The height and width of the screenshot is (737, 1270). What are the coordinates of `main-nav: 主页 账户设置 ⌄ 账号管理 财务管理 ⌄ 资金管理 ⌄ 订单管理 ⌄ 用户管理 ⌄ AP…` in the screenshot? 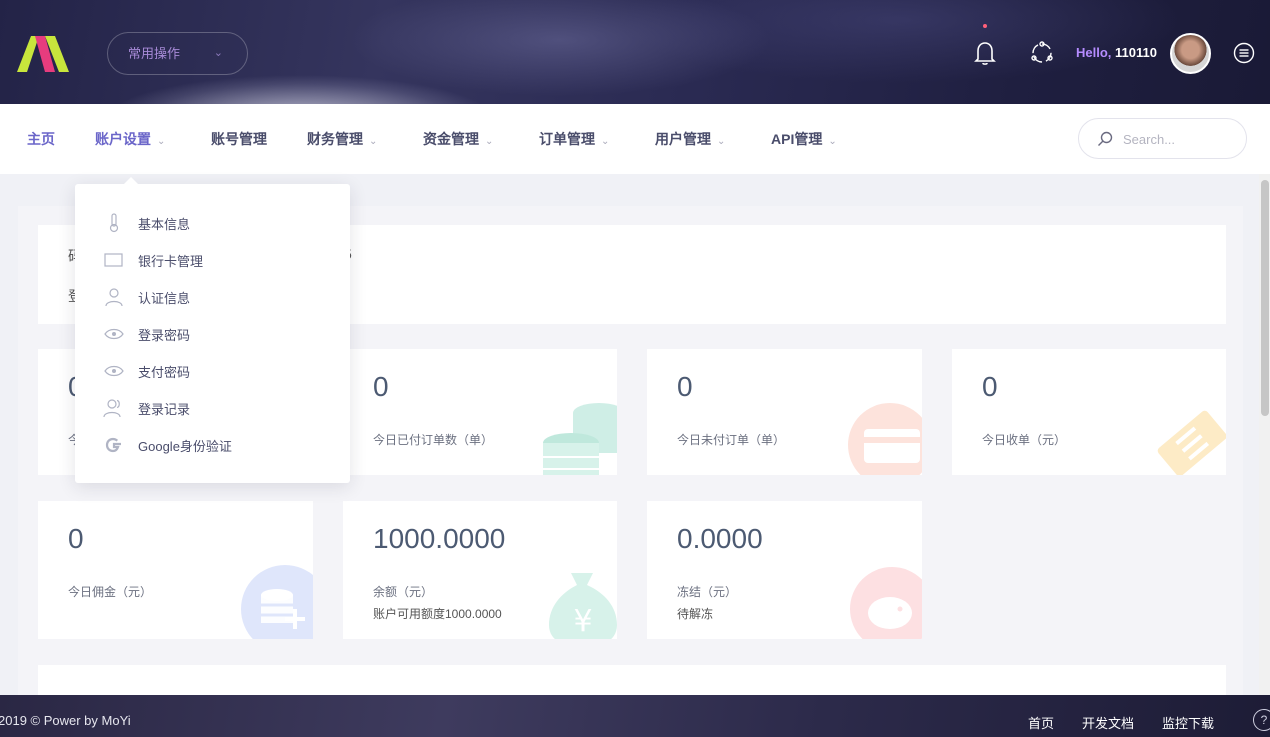 It's located at (635, 139).